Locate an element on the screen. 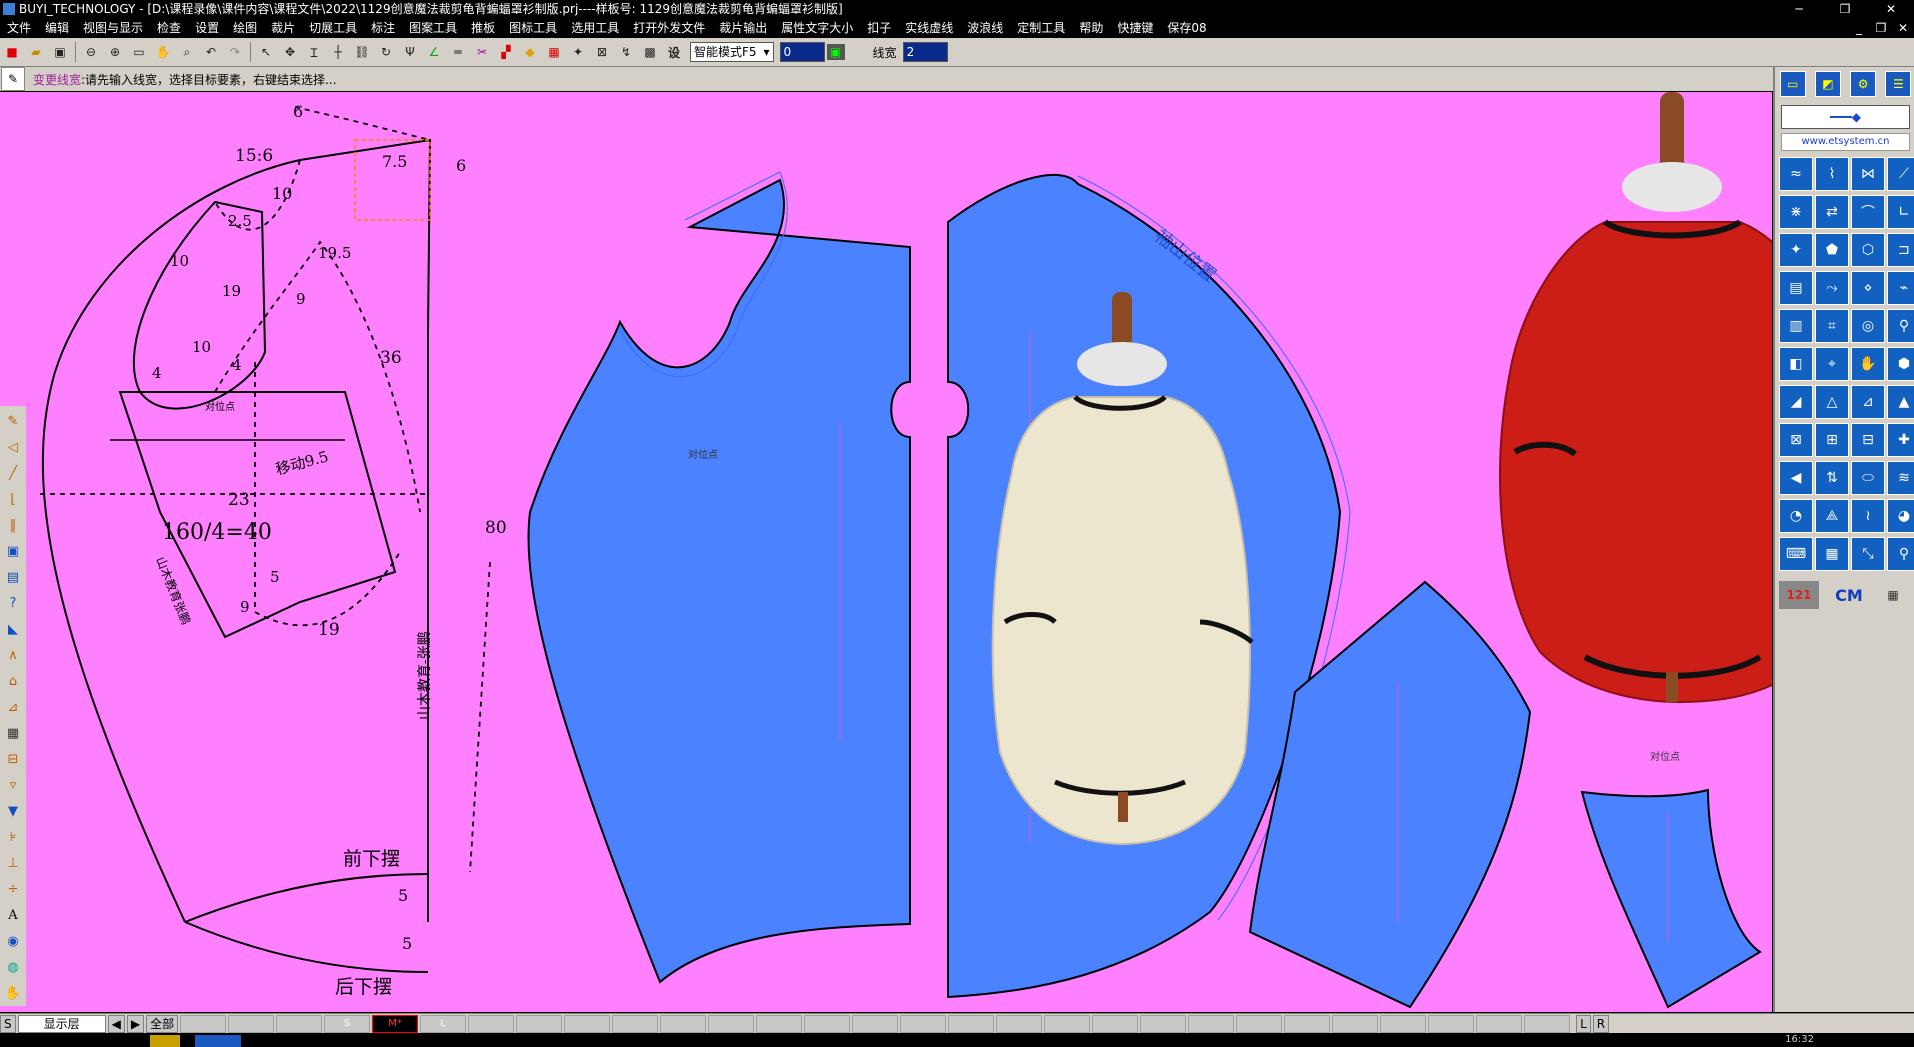 The height and width of the screenshot is (1047, 1914). pan-hand-icon: ✋ is located at coordinates (163, 52).